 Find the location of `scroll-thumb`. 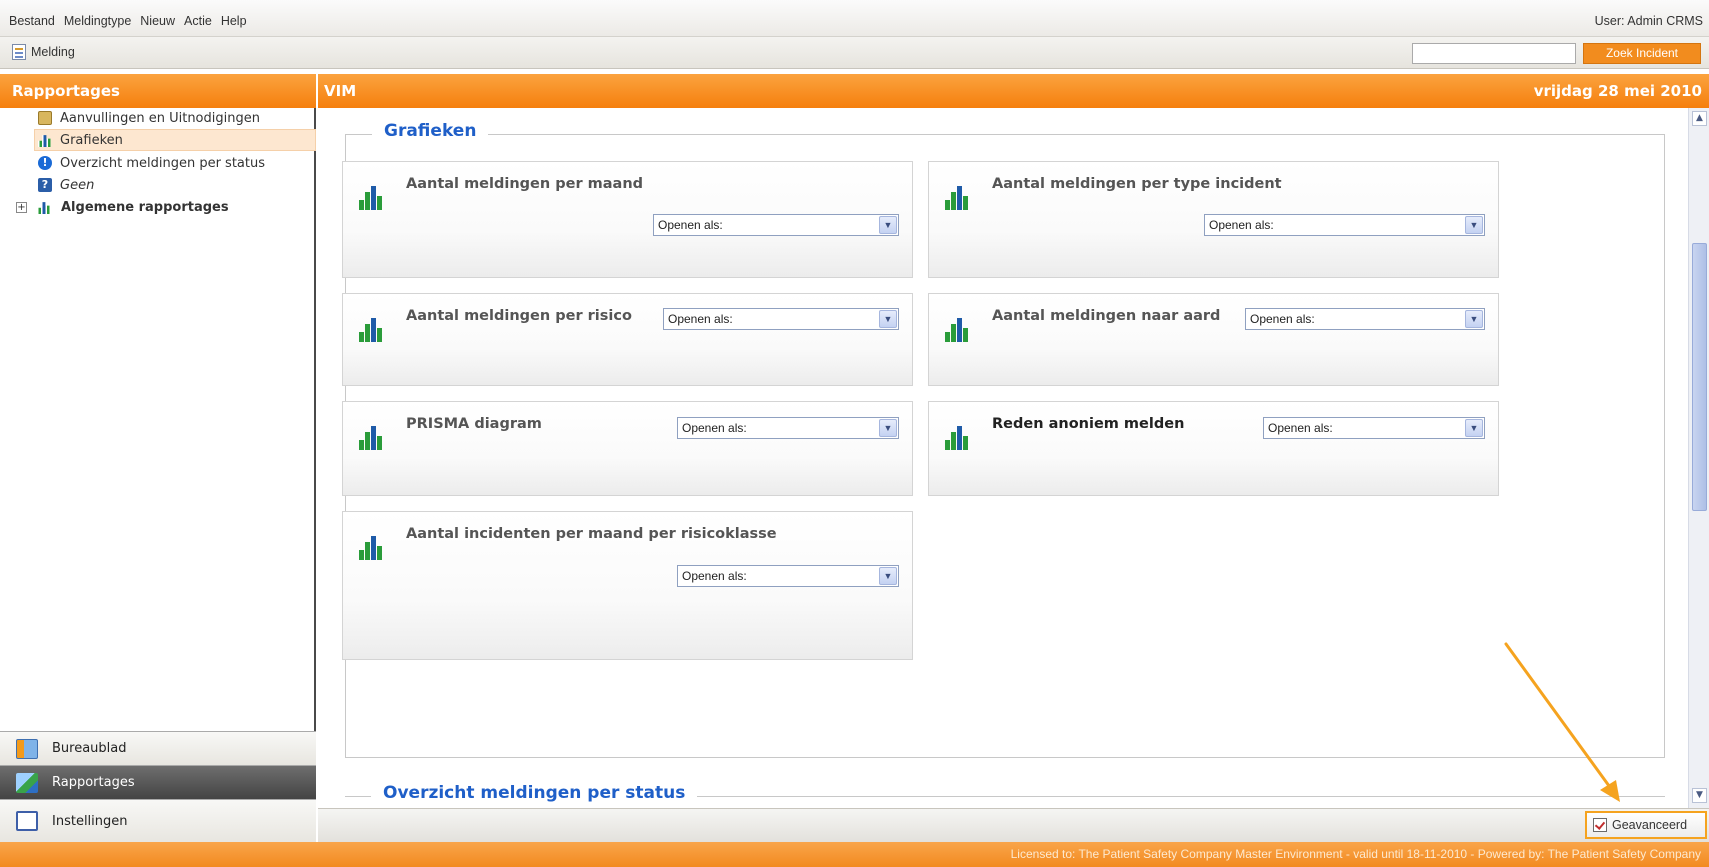

scroll-thumb is located at coordinates (1699, 377).